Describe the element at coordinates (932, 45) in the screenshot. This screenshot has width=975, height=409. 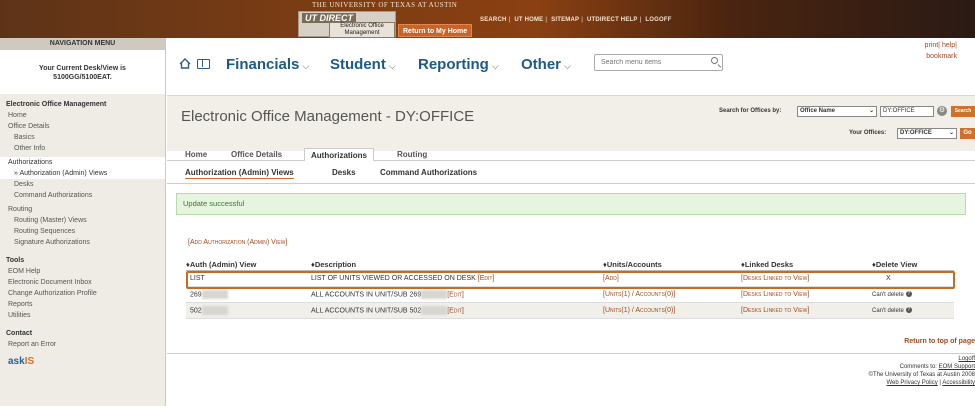
I see `print-link: print` at that location.